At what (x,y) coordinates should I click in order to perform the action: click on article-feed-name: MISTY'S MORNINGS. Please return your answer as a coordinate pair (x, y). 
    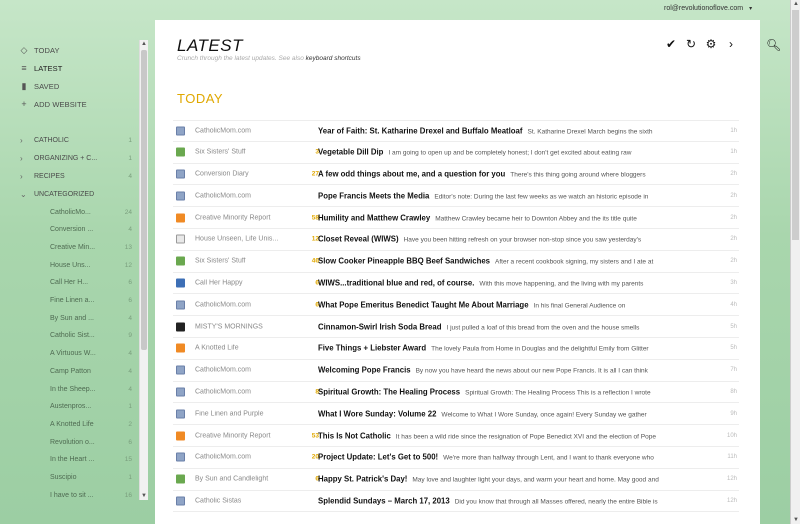
    Looking at the image, I should click on (249, 326).